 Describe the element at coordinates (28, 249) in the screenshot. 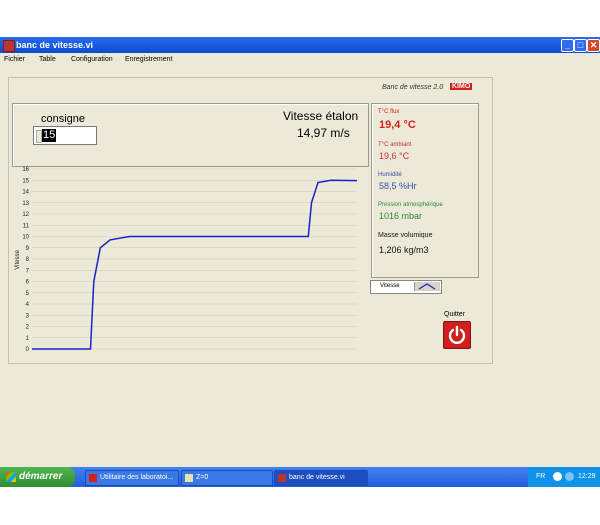

I see `y-tick-label: 9` at that location.